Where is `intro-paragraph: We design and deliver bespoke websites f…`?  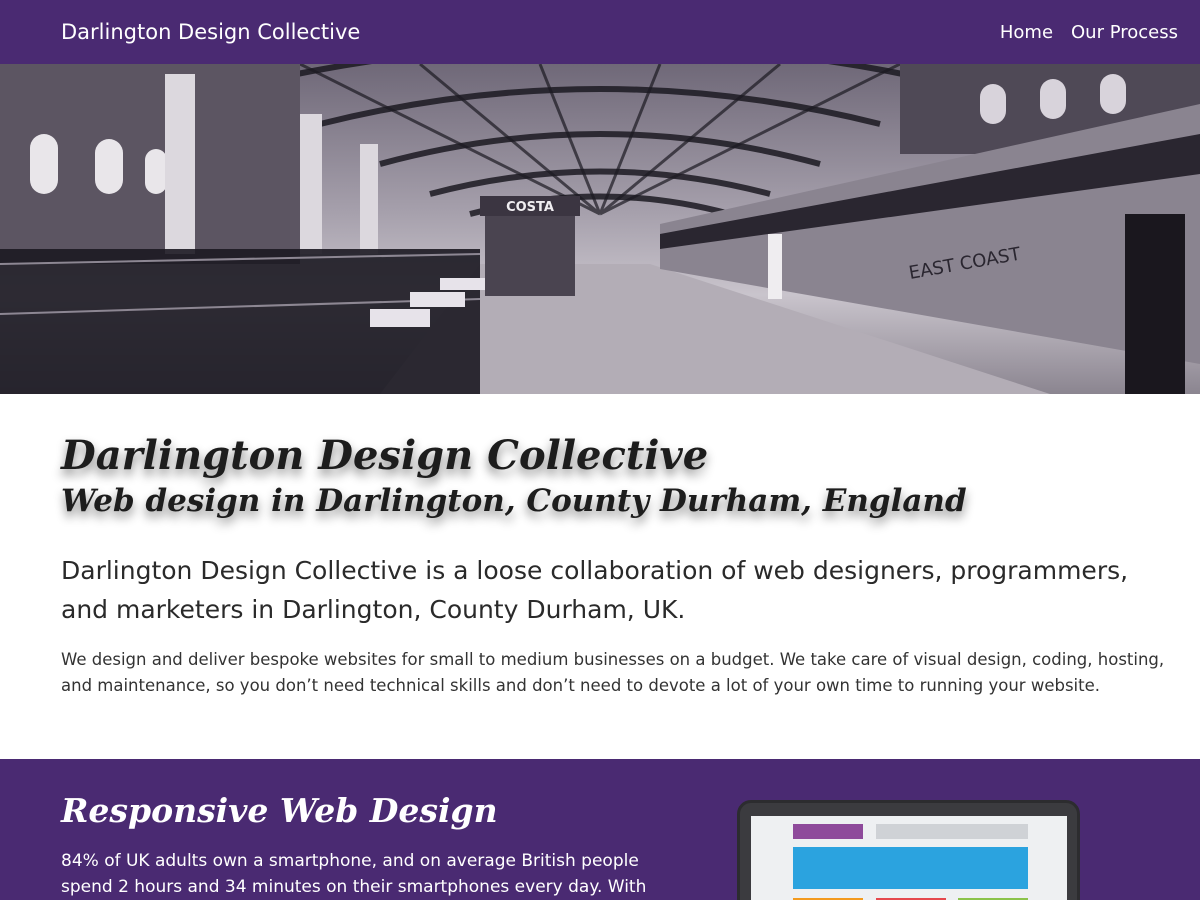 intro-paragraph: We design and deliver bespoke websites f… is located at coordinates (613, 672).